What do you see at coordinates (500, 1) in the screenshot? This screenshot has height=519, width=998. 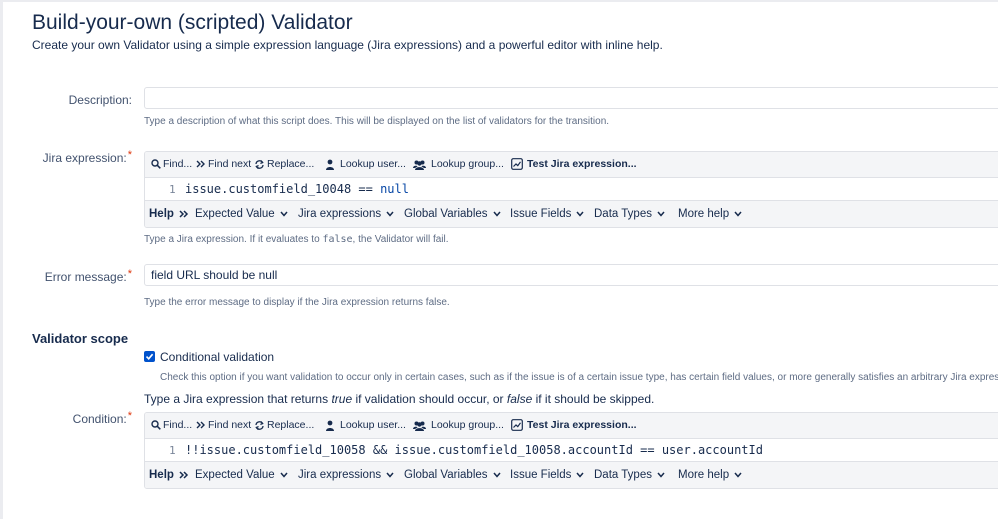 I see `top-border` at bounding box center [500, 1].